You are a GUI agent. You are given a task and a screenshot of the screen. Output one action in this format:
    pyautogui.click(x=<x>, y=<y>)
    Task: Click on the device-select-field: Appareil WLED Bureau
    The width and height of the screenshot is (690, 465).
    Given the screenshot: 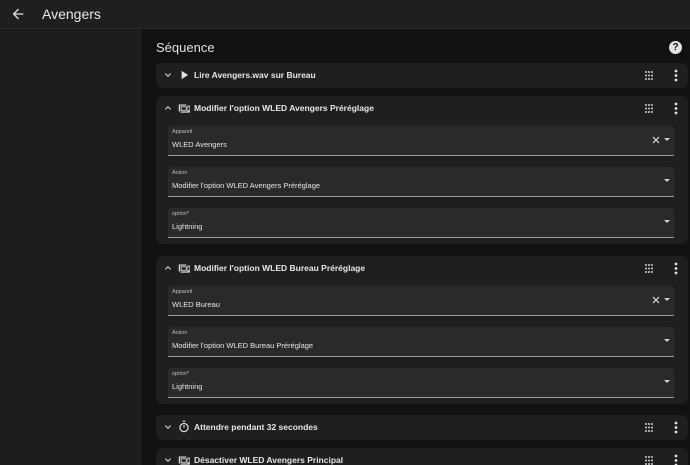 What is the action you would take?
    pyautogui.click(x=421, y=301)
    